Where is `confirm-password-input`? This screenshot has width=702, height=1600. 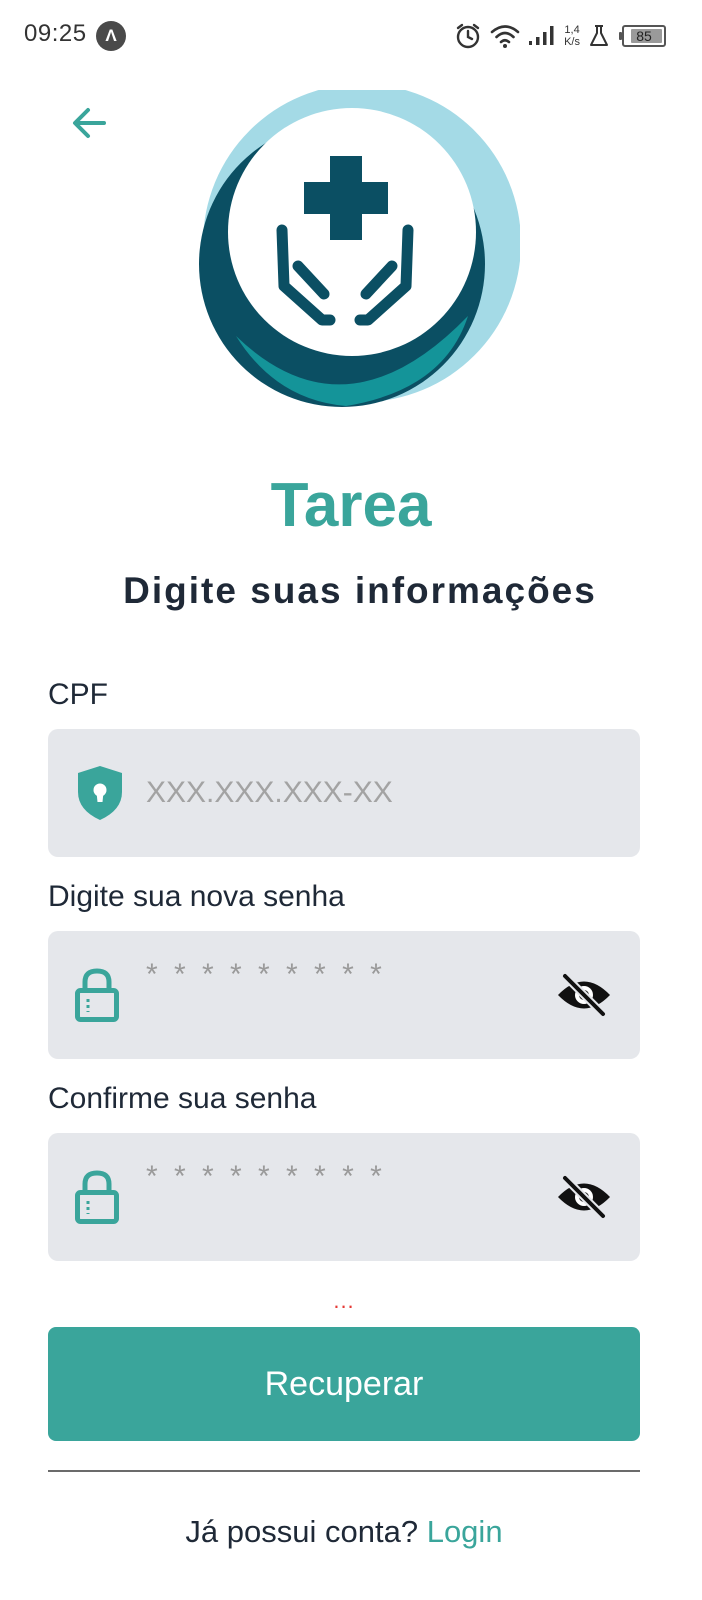 confirm-password-input is located at coordinates (336, 1177).